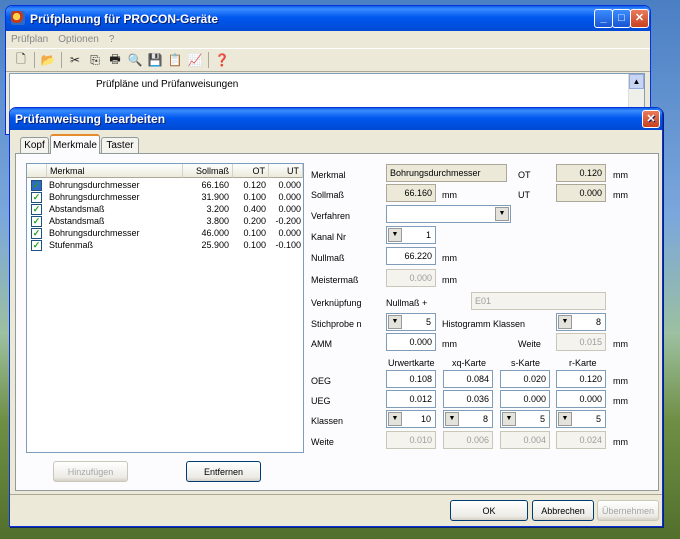 The width and height of the screenshot is (680, 539). Describe the element at coordinates (115, 171) in the screenshot. I see `list-header-merkmal: Merkmal` at that location.